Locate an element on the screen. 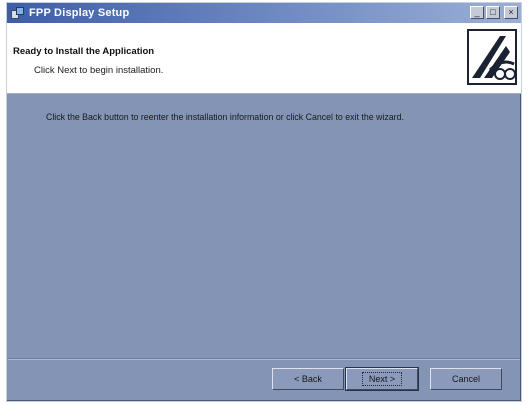 Image resolution: width=528 pixels, height=405 pixels. back-button-label: < Back is located at coordinates (308, 379).